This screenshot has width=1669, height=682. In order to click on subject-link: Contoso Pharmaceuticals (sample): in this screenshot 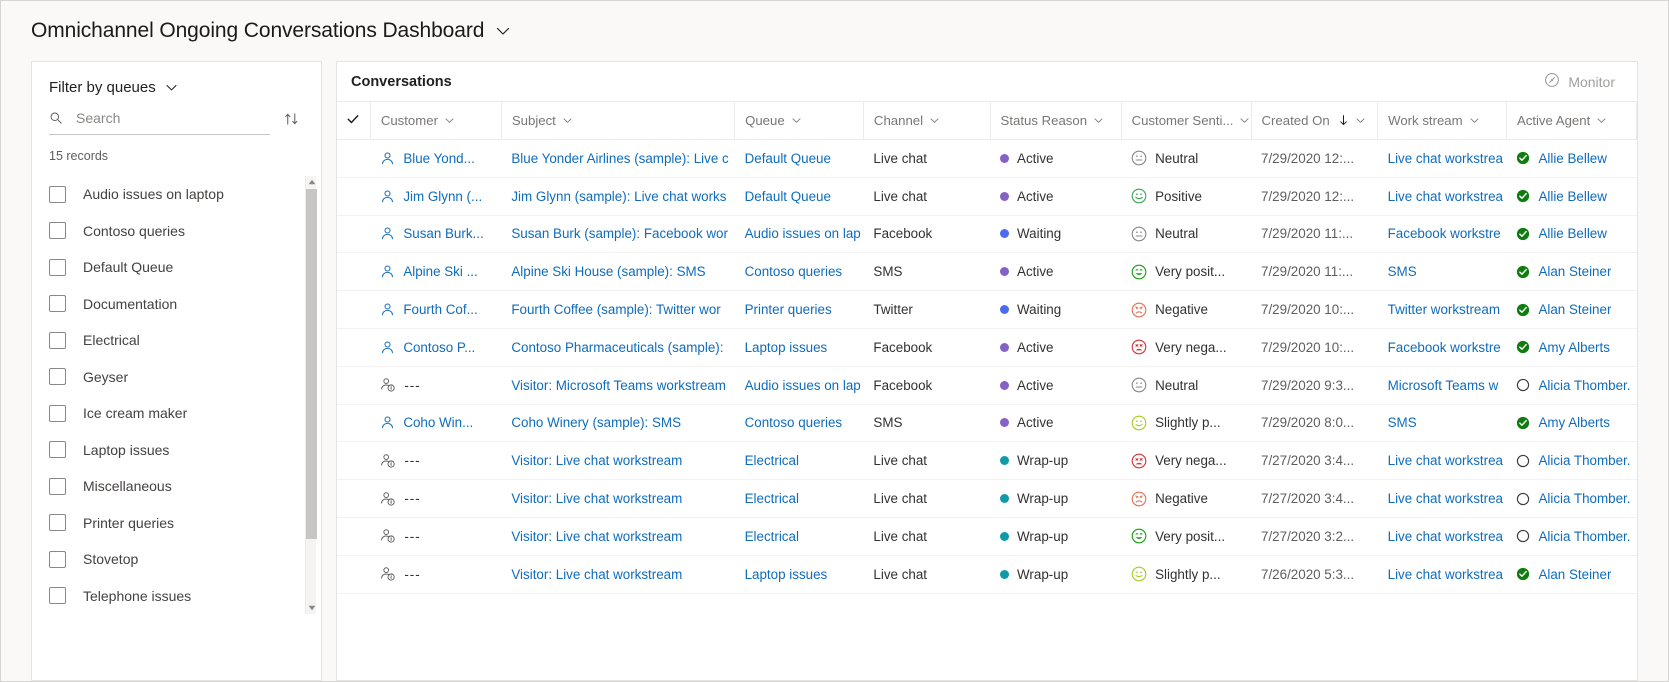, I will do `click(617, 347)`.